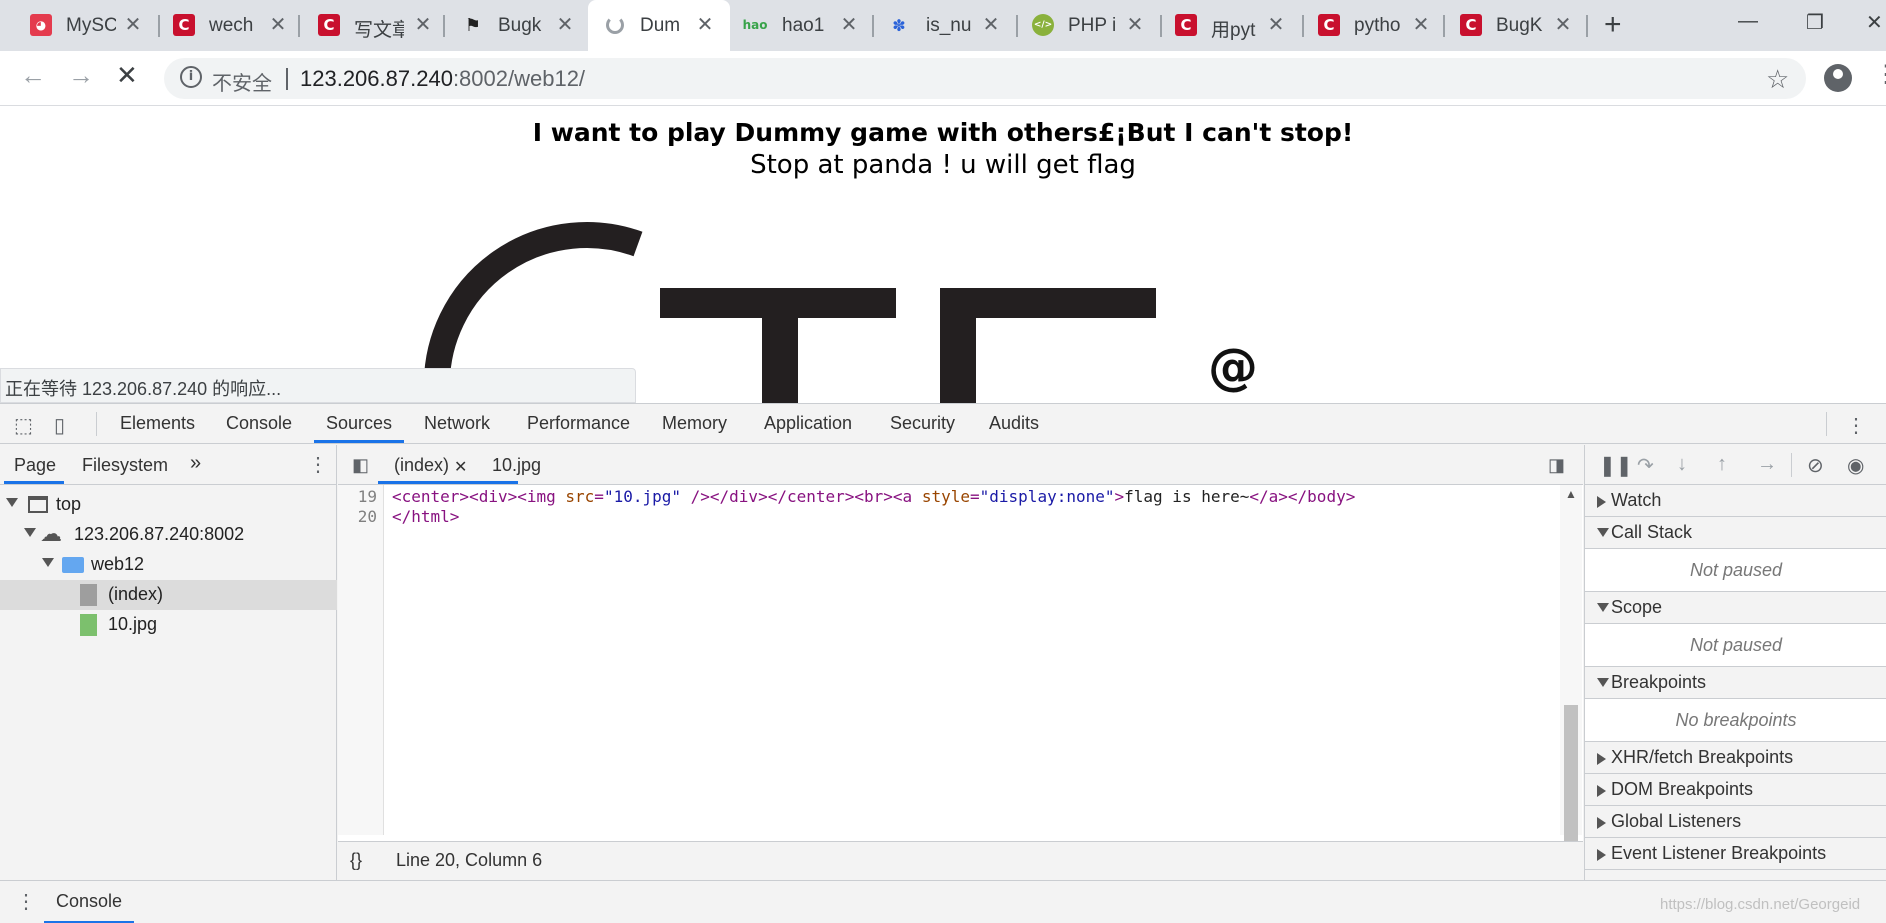 The image size is (1886, 923). I want to click on tab-audits: Audits, so click(1014, 423).